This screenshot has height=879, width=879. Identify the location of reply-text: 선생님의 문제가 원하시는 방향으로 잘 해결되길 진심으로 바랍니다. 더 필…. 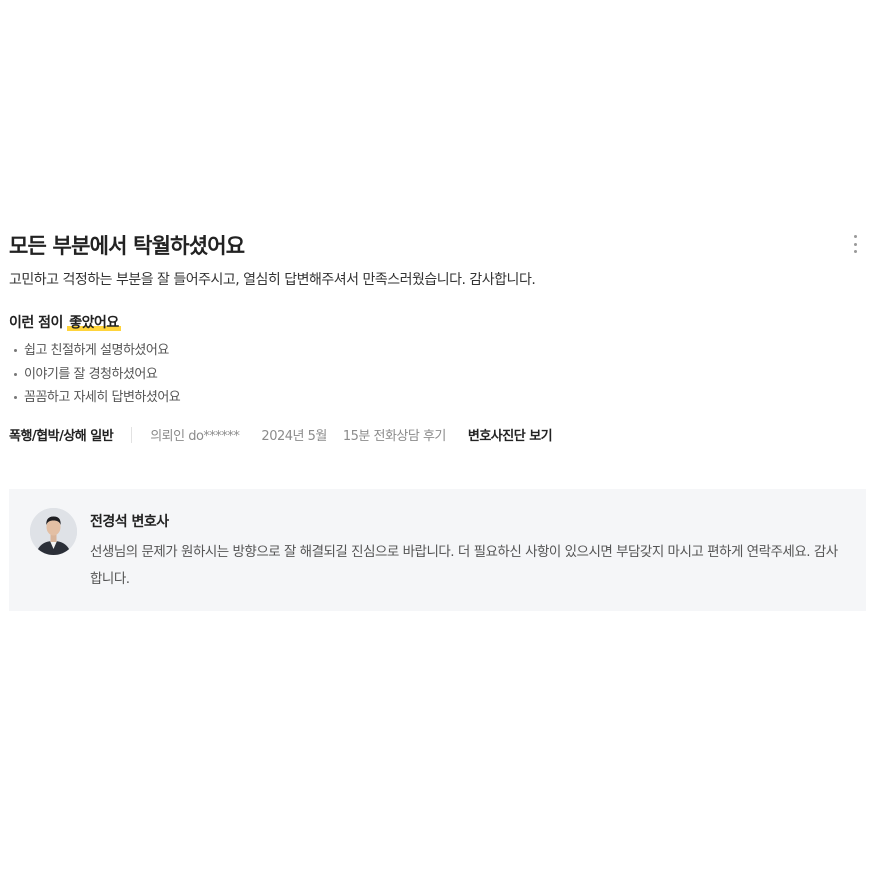
(464, 565).